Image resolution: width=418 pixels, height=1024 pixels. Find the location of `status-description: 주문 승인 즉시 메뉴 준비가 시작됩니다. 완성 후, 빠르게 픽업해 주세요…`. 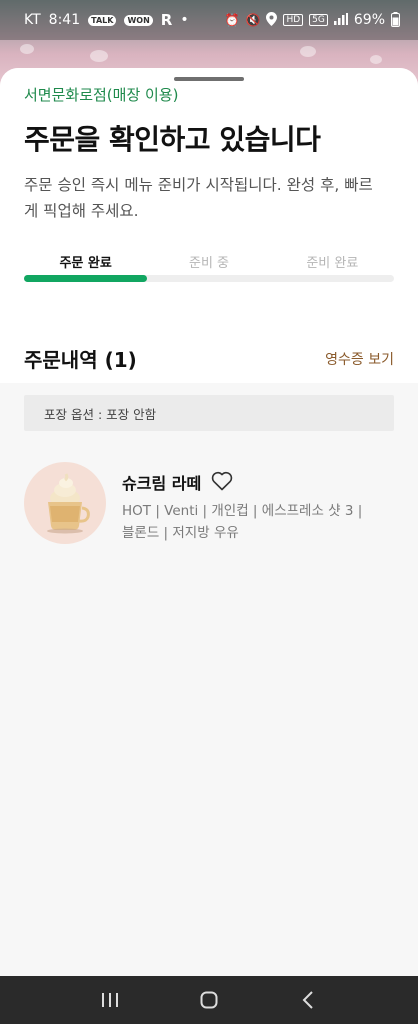

status-description: 주문 승인 즉시 메뉴 준비가 시작됩니다. 완성 후, 빠르게 픽업해 주세요… is located at coordinates (198, 198).